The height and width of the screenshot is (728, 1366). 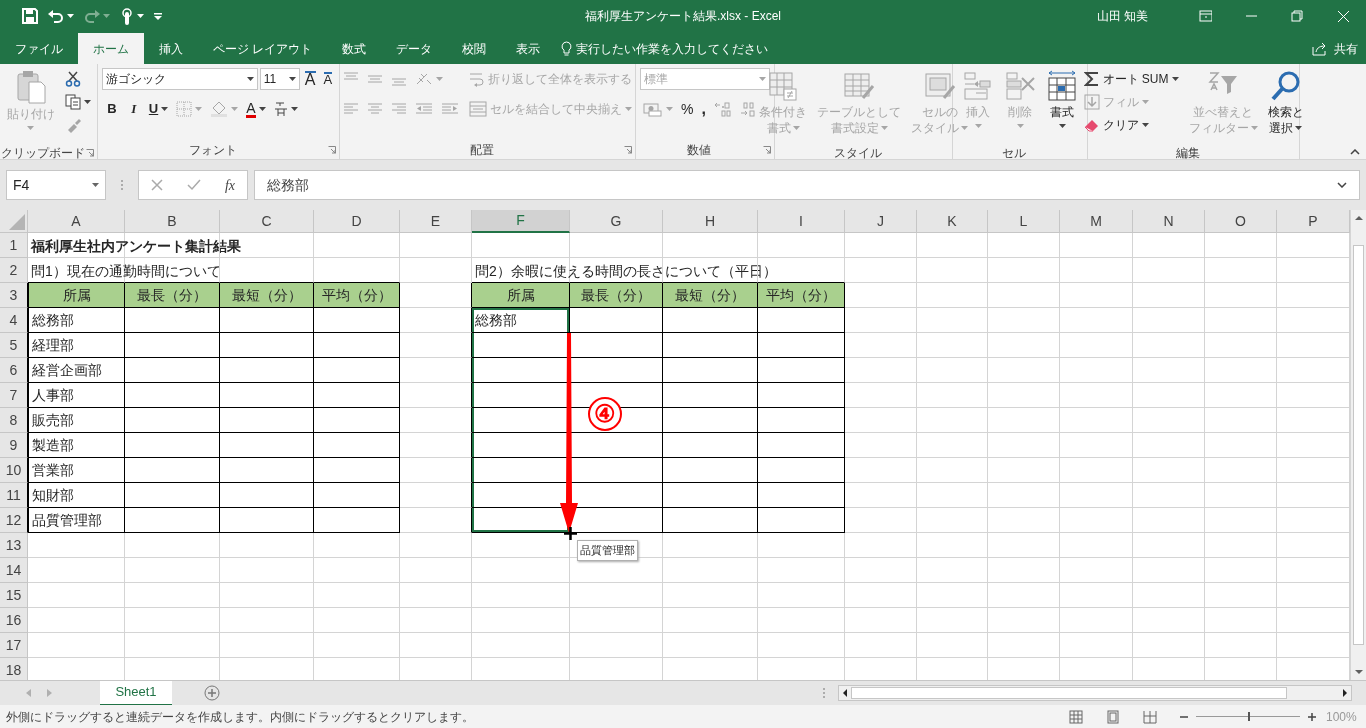 What do you see at coordinates (39, 48) in the screenshot?
I see `menu-tab: ファイル` at bounding box center [39, 48].